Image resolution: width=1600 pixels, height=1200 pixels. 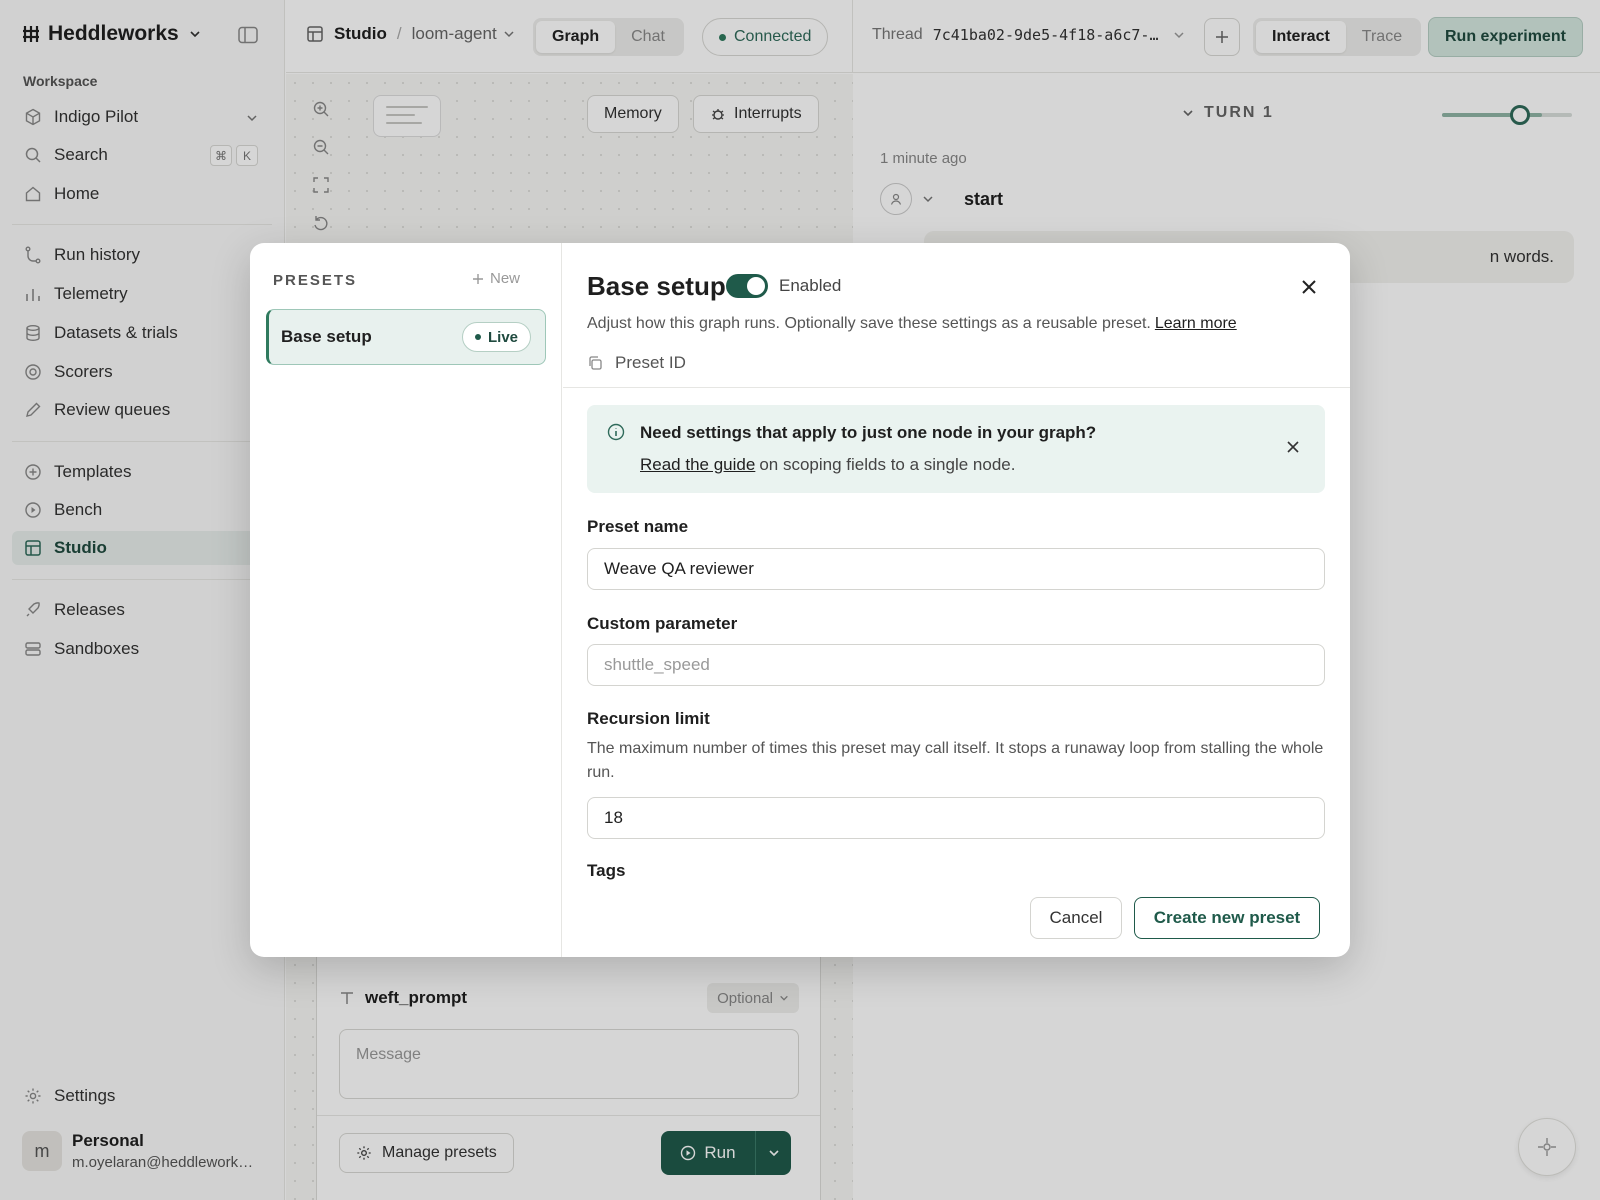 I want to click on divider, so click(x=956, y=387).